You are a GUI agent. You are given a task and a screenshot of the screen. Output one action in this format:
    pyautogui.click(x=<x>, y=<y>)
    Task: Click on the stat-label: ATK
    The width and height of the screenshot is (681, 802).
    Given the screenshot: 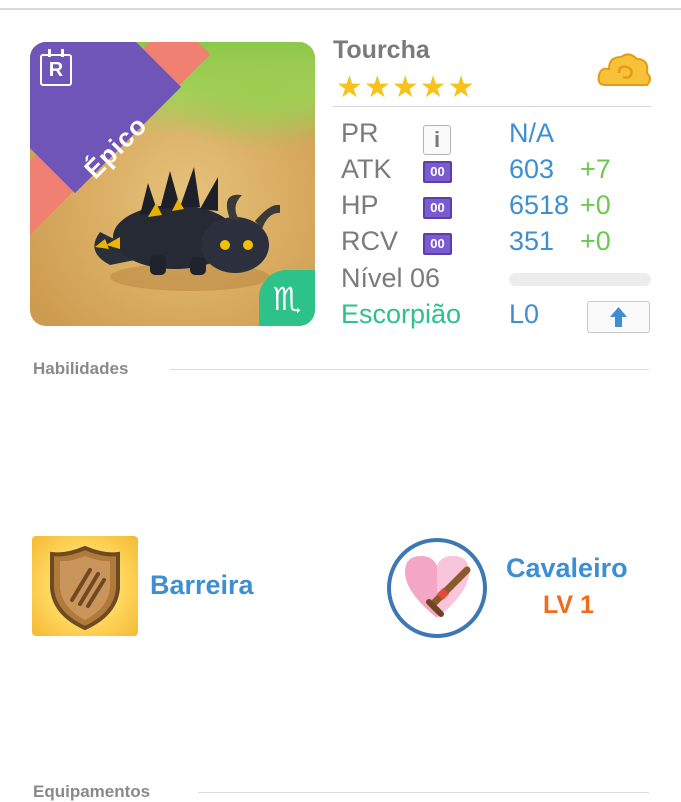 What is the action you would take?
    pyautogui.click(x=366, y=169)
    